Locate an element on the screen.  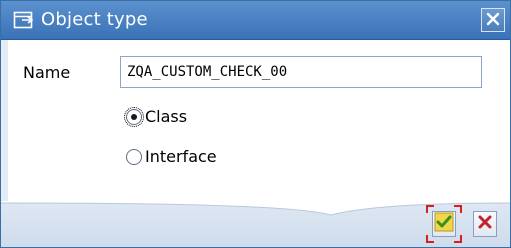
class-radio-label: Class is located at coordinates (166, 116).